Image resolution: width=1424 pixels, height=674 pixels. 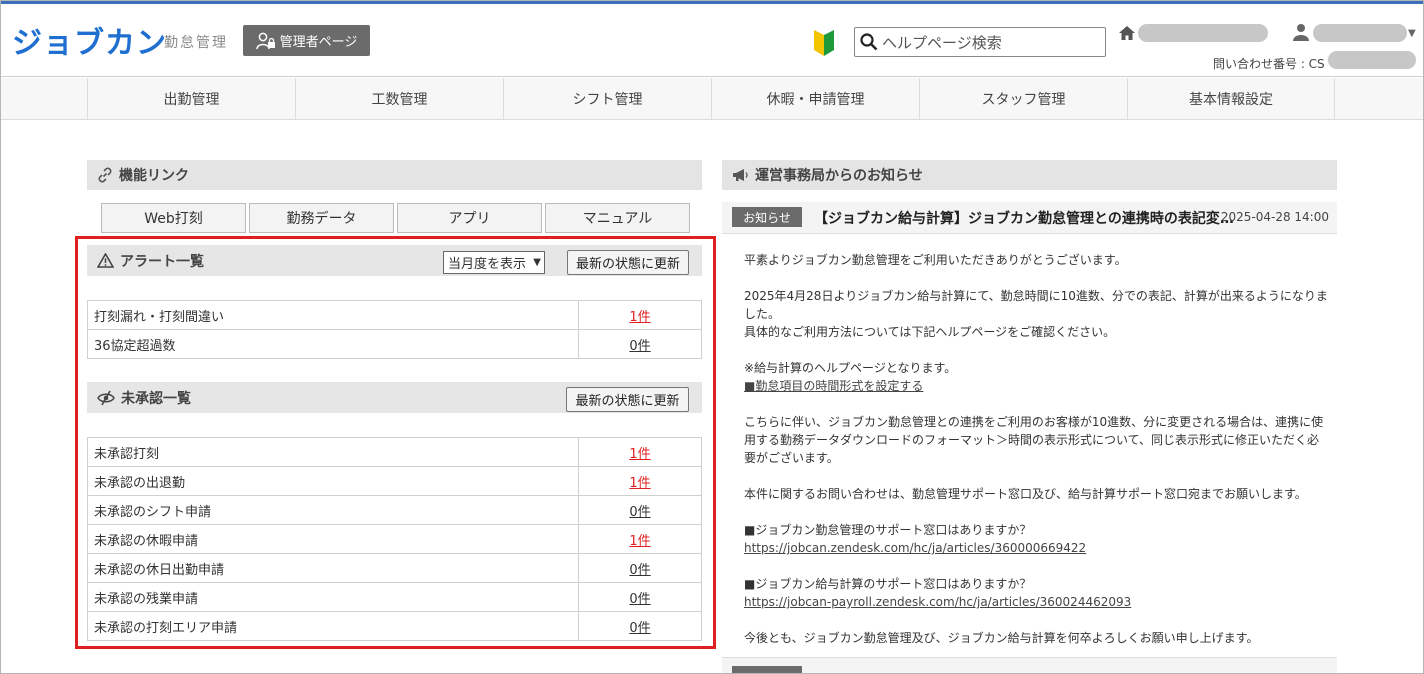 What do you see at coordinates (394, 175) in the screenshot?
I see `function-links-header: 機能リンク` at bounding box center [394, 175].